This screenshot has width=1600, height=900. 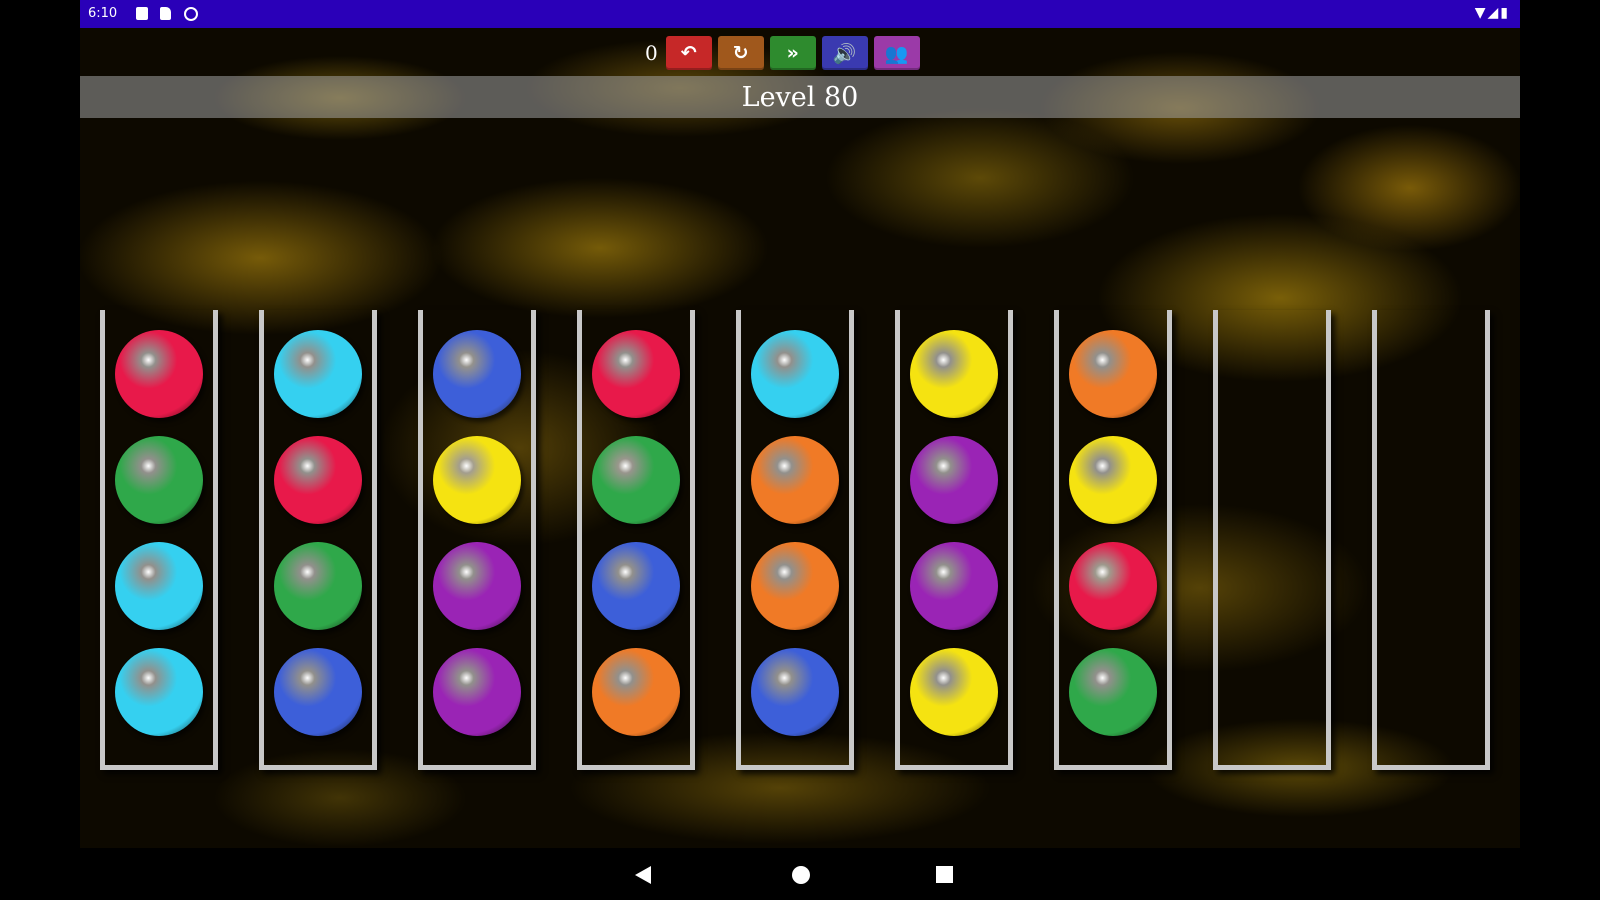 I want to click on status-right-icons: ▼◢▮, so click(x=1492, y=13).